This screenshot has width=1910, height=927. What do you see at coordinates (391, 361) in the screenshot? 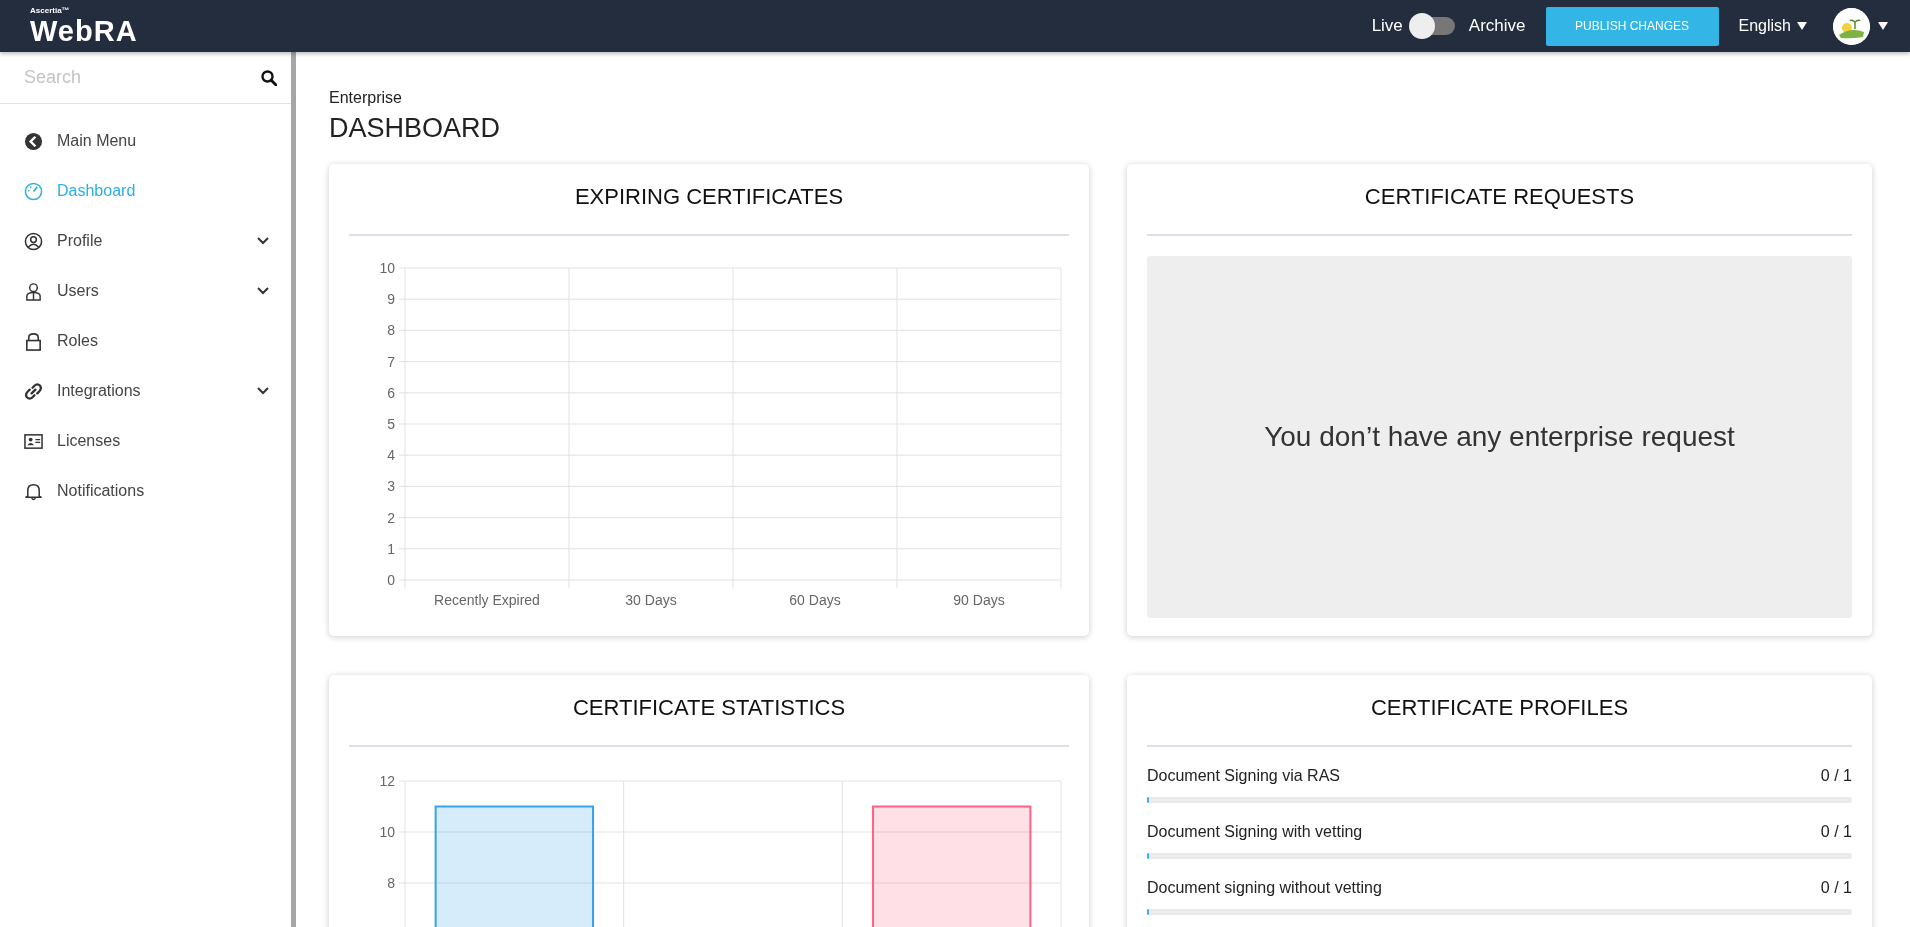
I see `axis-tick-label: 7` at bounding box center [391, 361].